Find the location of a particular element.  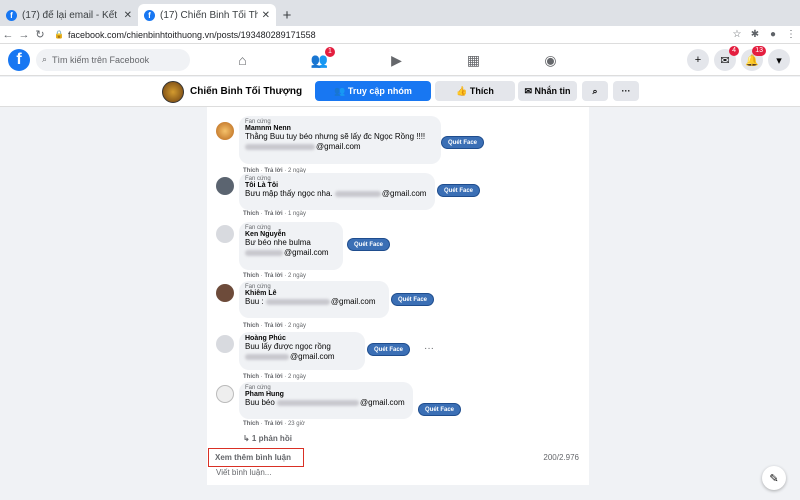

group-name: Chiến Binh Tối Thượng is located at coordinates (246, 91).